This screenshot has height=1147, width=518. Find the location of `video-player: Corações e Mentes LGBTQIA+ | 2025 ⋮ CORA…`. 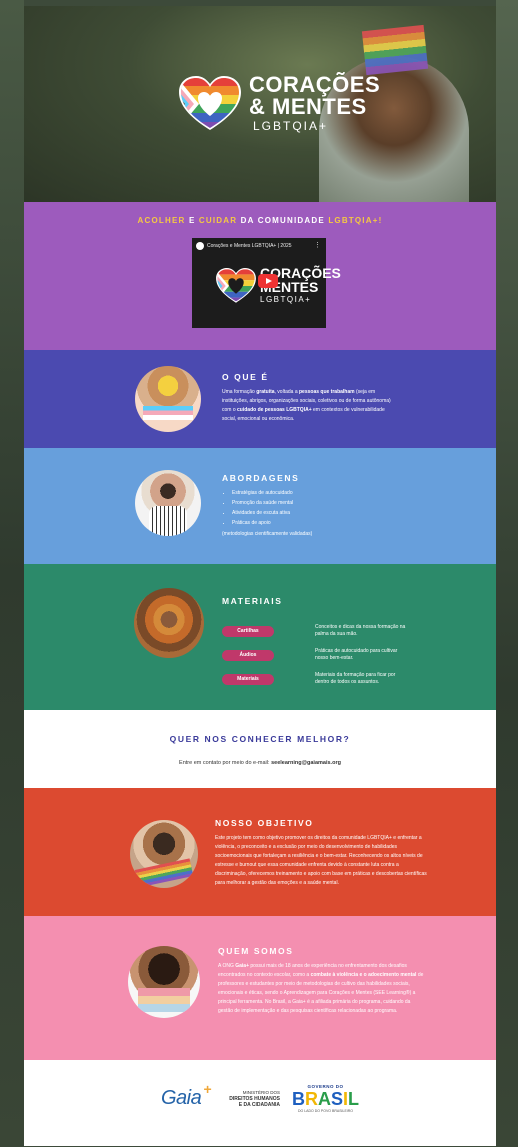

video-player: Corações e Mentes LGBTQIA+ | 2025 ⋮ CORA… is located at coordinates (266, 283).